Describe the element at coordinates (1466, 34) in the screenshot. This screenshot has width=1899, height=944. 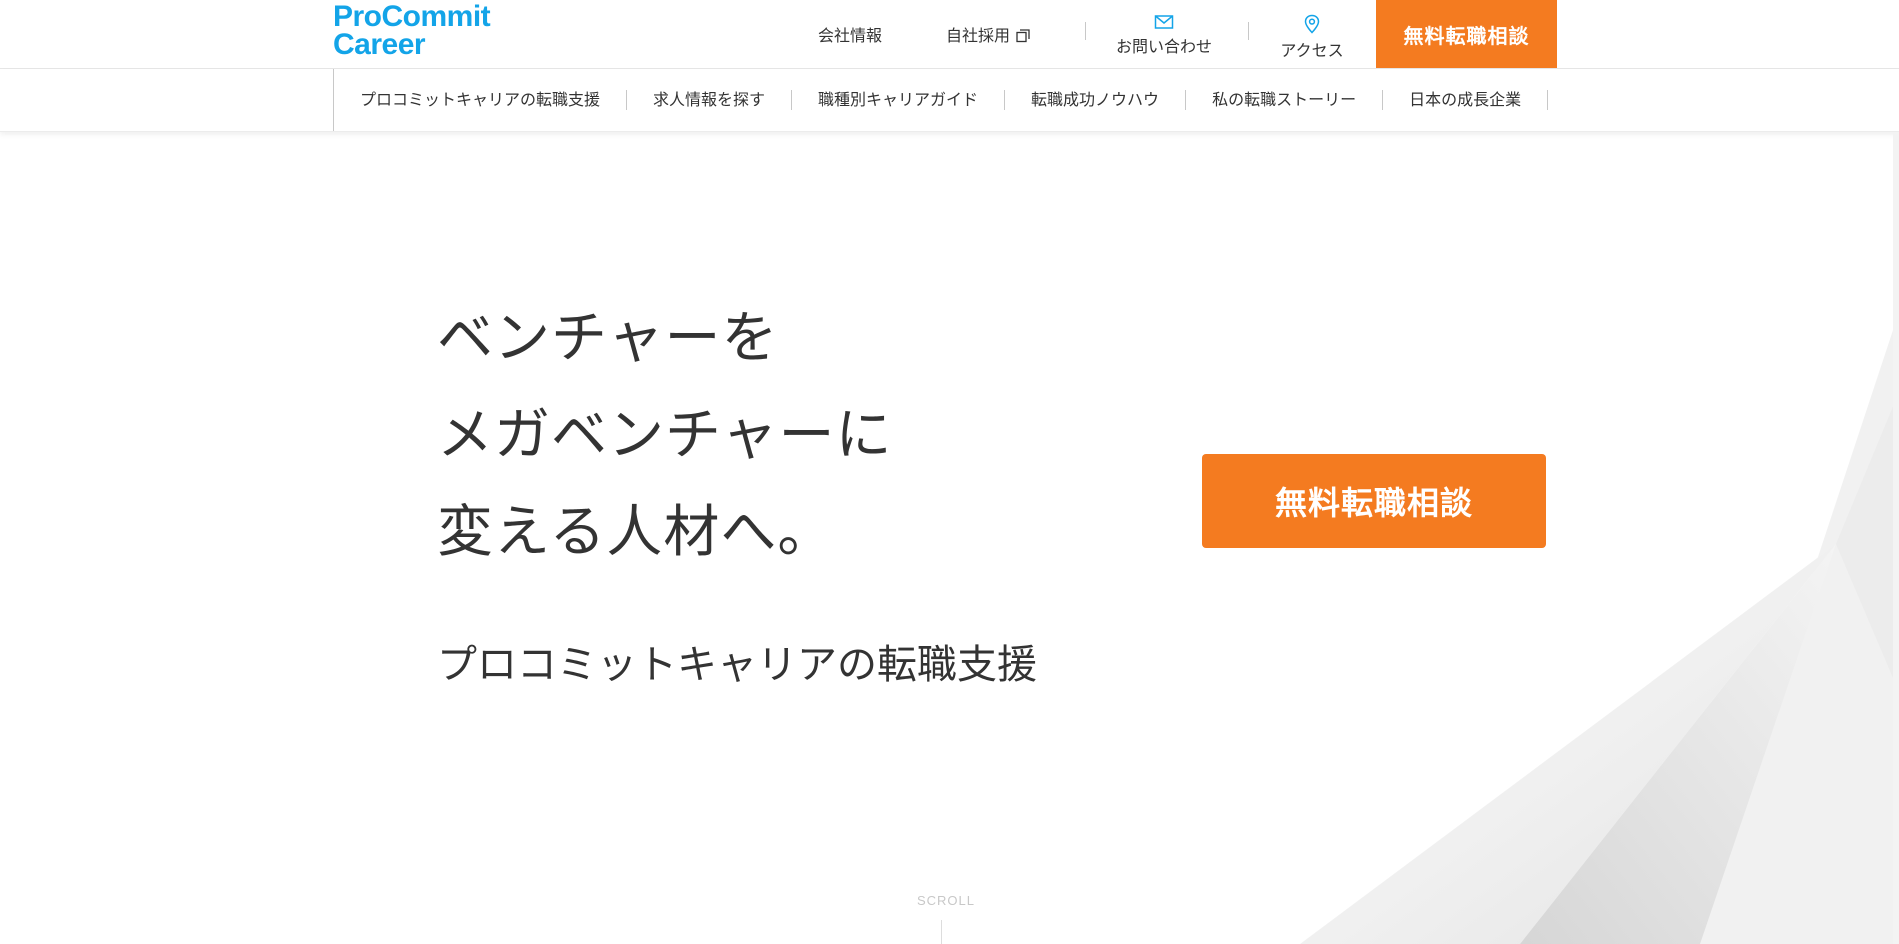
I see `header-consultation-button: 無料転職相談` at that location.